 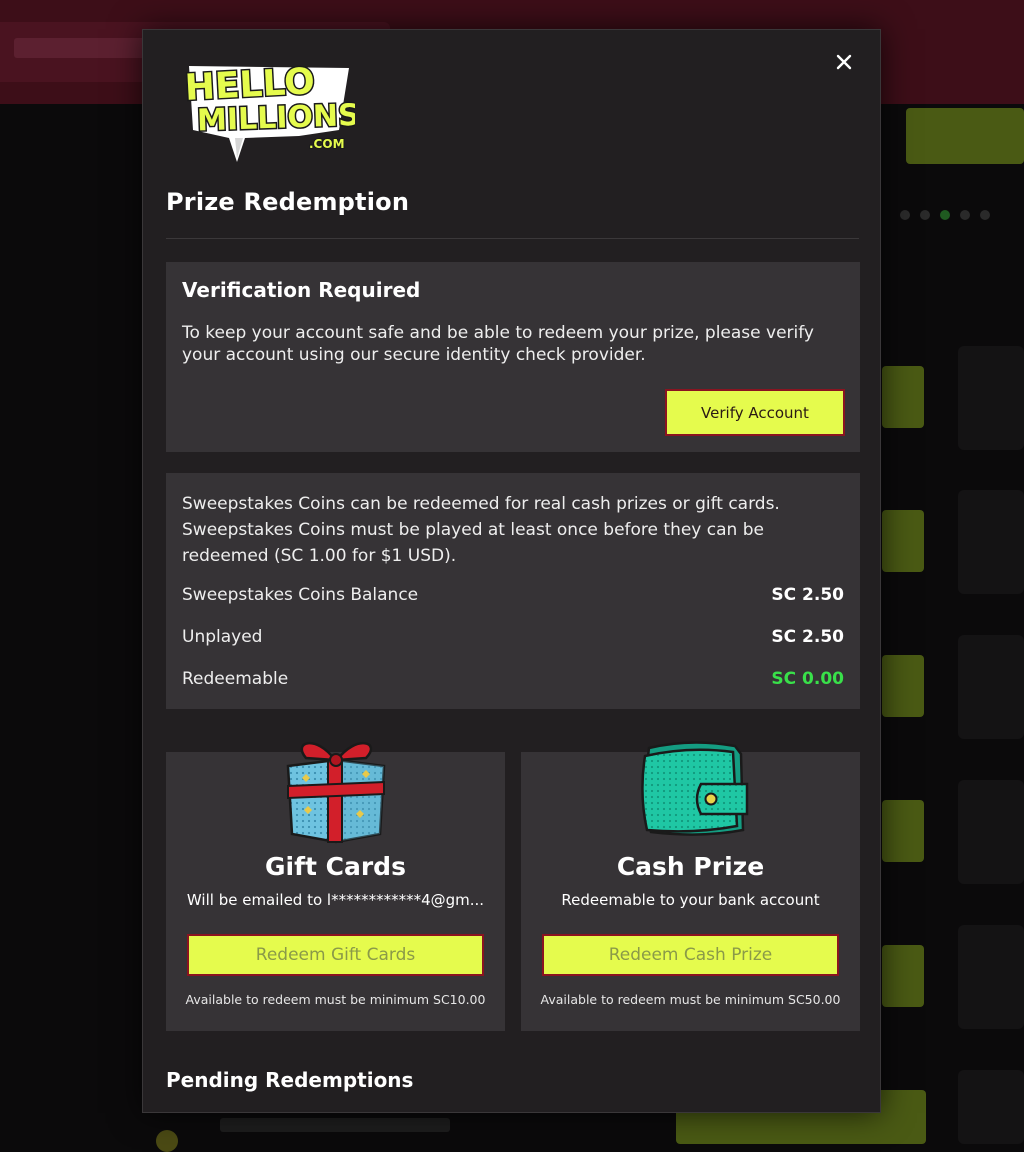 What do you see at coordinates (513, 597) in the screenshot?
I see `balance-row: Sweepstakes Coins Balance SC 2.50` at bounding box center [513, 597].